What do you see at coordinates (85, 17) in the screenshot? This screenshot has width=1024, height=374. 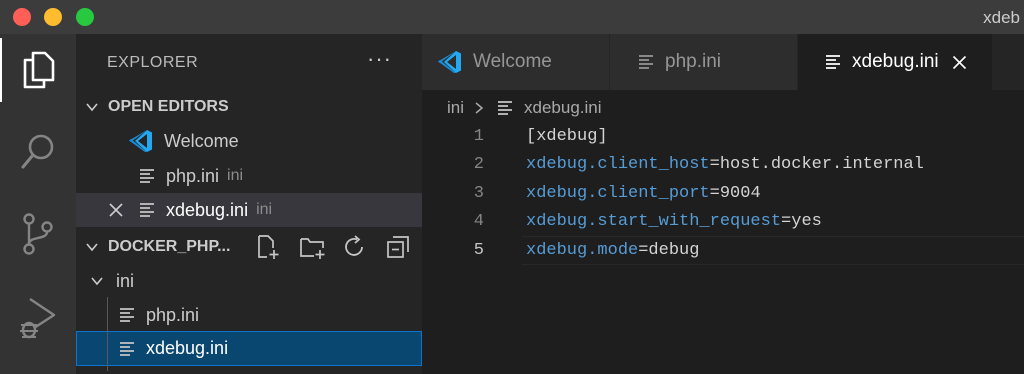 I see `zoom-window-button` at bounding box center [85, 17].